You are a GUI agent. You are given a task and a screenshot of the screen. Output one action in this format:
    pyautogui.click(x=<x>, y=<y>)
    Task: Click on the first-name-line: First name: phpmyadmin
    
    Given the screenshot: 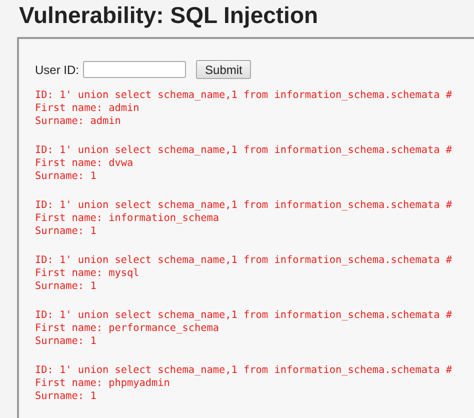 What is the action you would take?
    pyautogui.click(x=103, y=383)
    